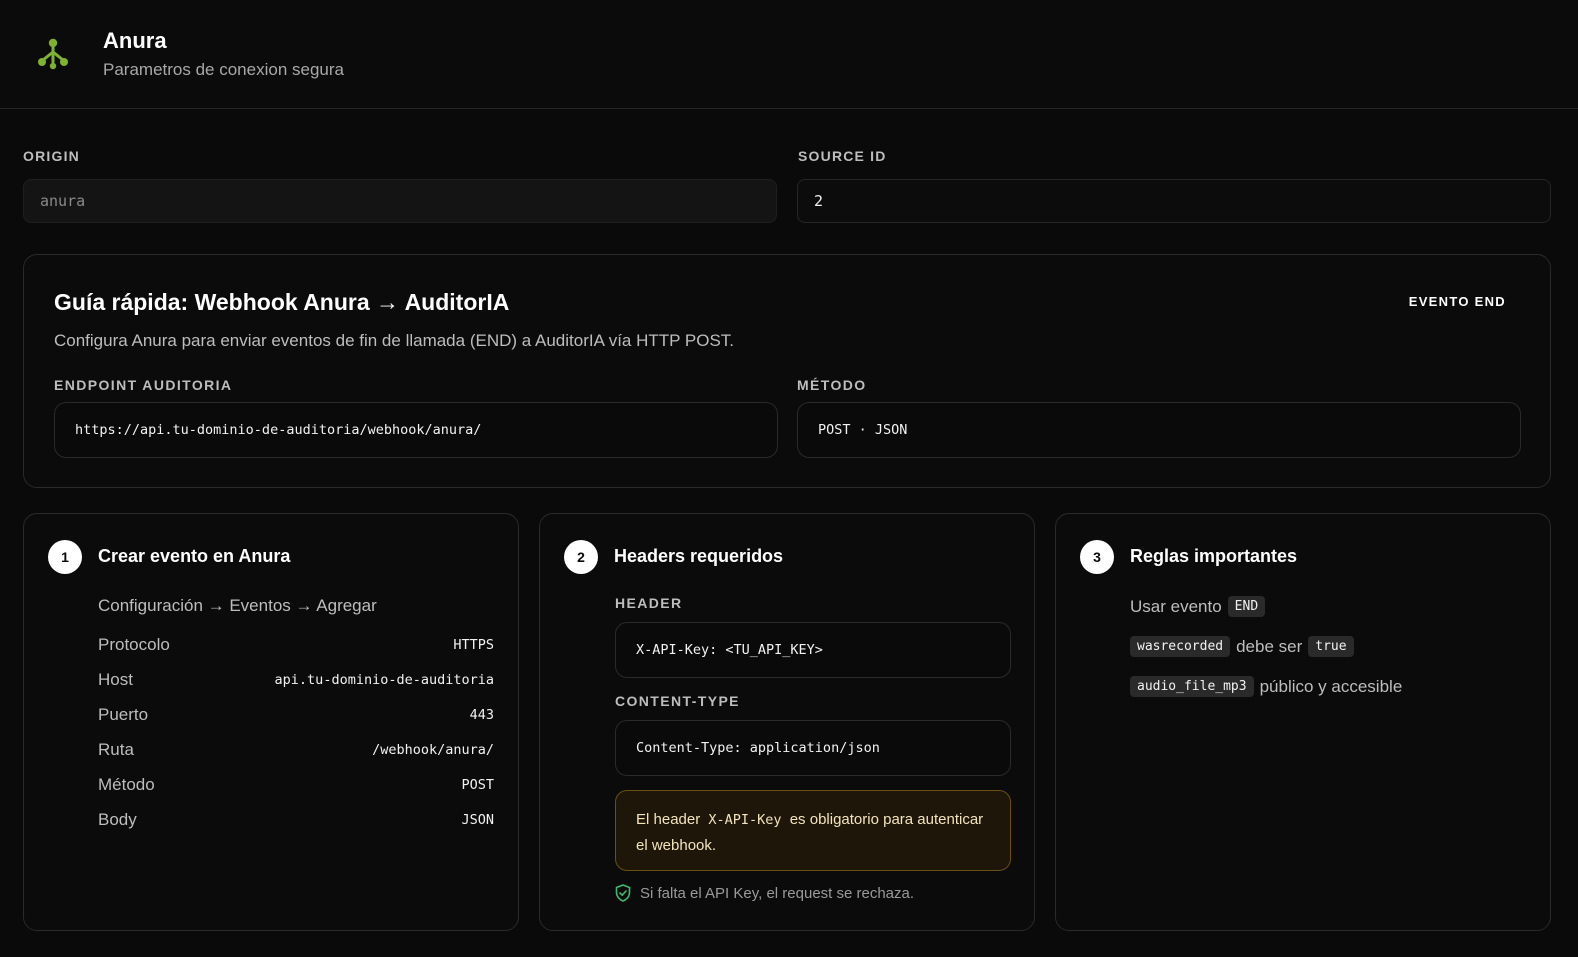  Describe the element at coordinates (581, 557) in the screenshot. I see `step-number: 2` at that location.